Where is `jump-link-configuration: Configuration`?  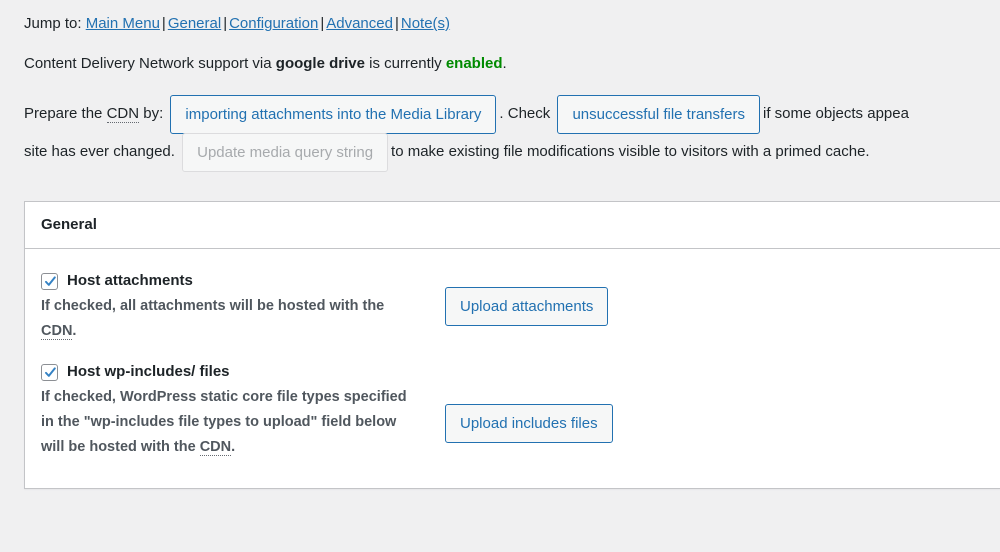
jump-link-configuration: Configuration is located at coordinates (273, 23).